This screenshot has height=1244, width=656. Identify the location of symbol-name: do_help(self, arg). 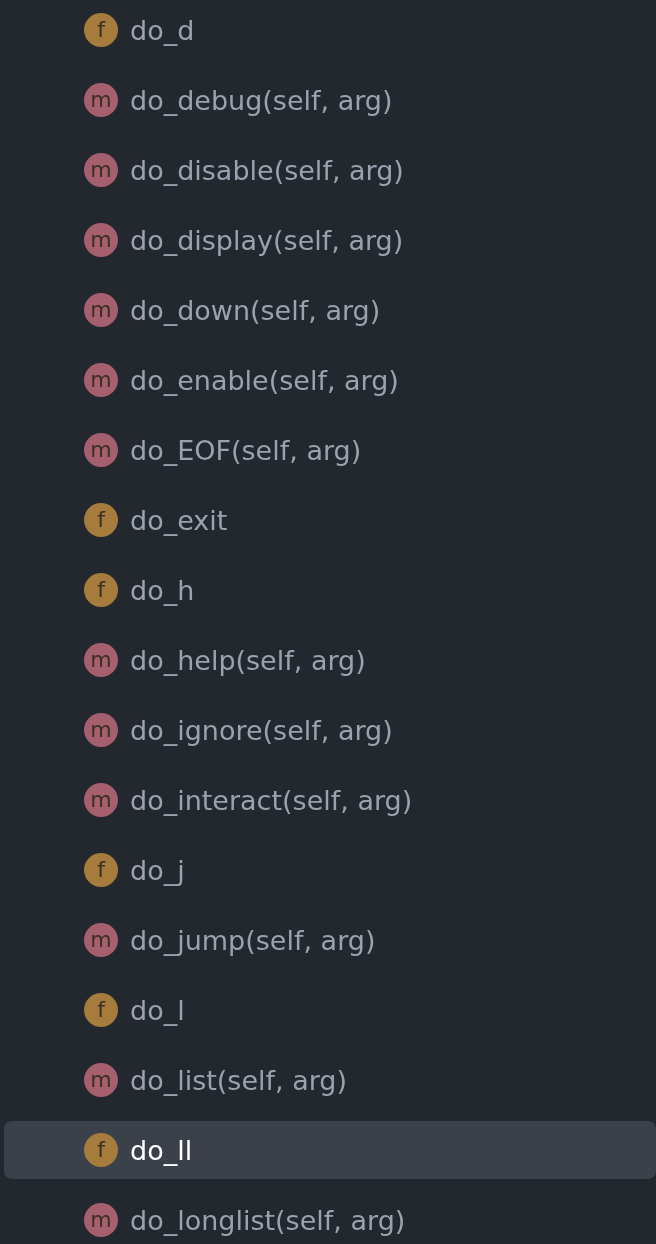
(248, 660).